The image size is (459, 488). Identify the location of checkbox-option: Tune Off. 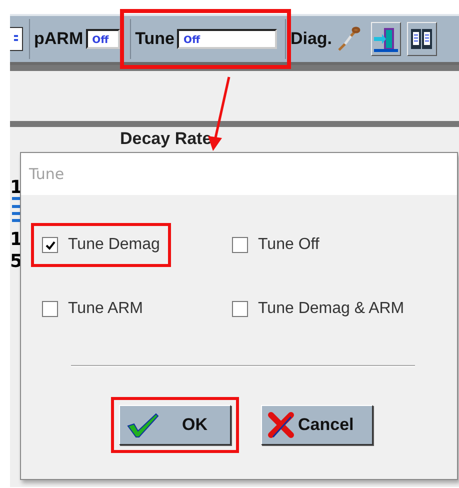
(276, 245).